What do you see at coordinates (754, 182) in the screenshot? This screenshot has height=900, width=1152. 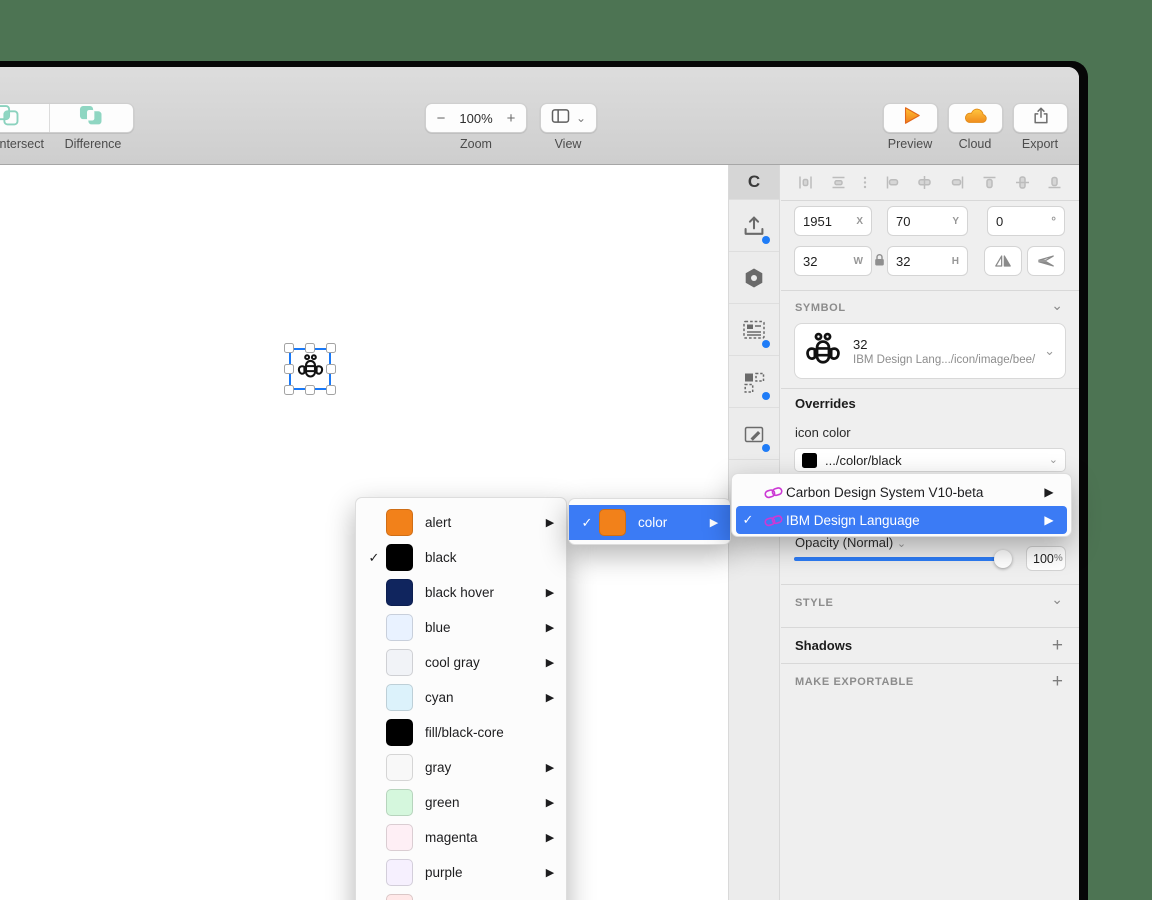 I see `carbon-plugin-tab: C` at bounding box center [754, 182].